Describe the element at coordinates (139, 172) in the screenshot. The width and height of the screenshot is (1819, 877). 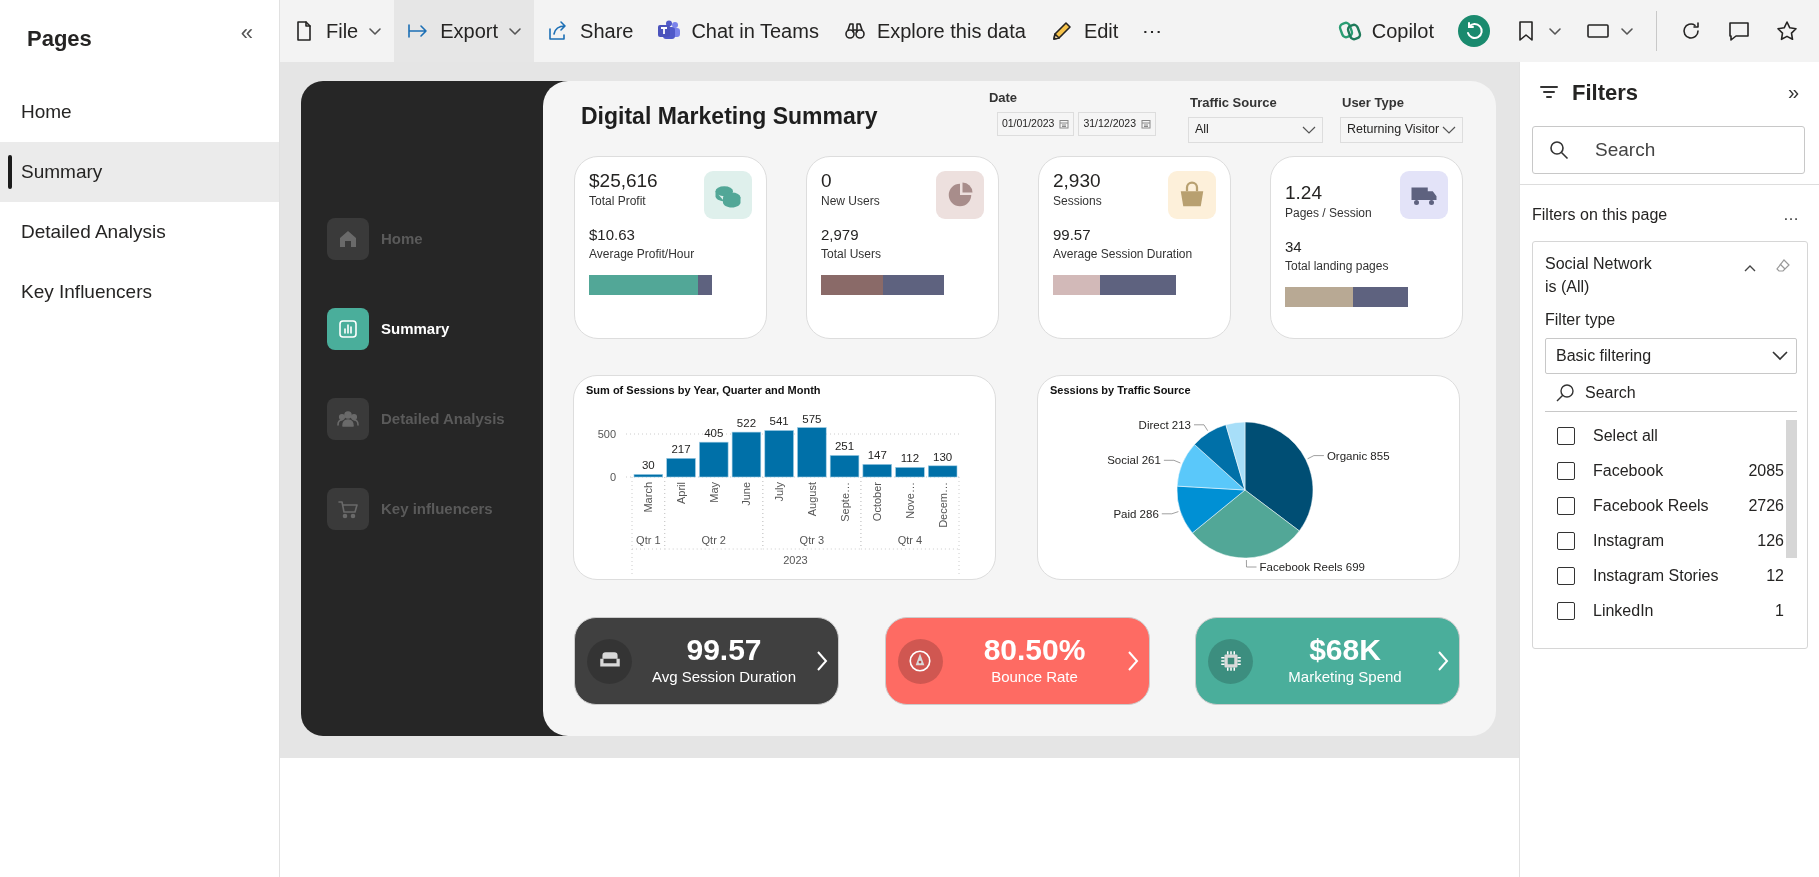
I see `page-tab: Summary` at that location.